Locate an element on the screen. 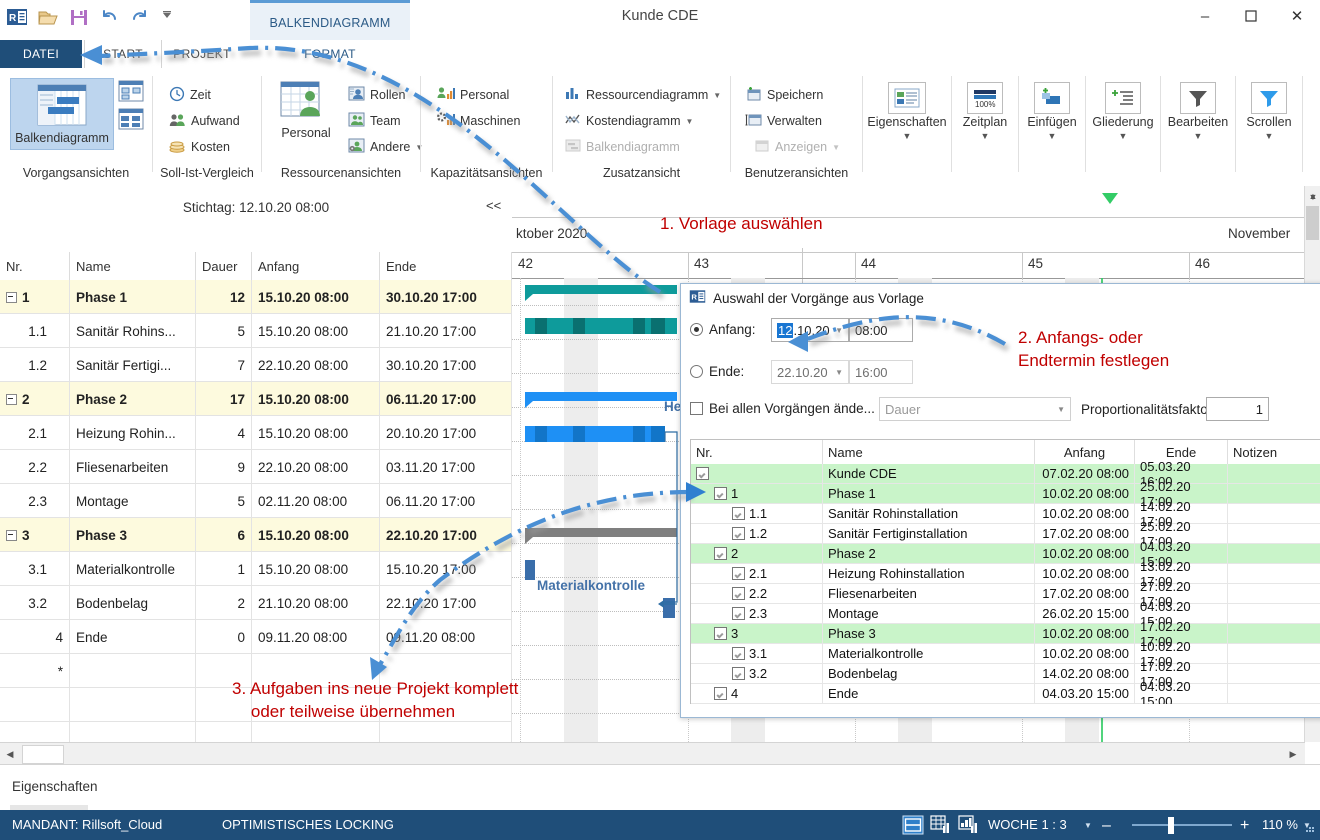 The image size is (1320, 840). task-cell-nr: 3 is located at coordinates (35, 535).